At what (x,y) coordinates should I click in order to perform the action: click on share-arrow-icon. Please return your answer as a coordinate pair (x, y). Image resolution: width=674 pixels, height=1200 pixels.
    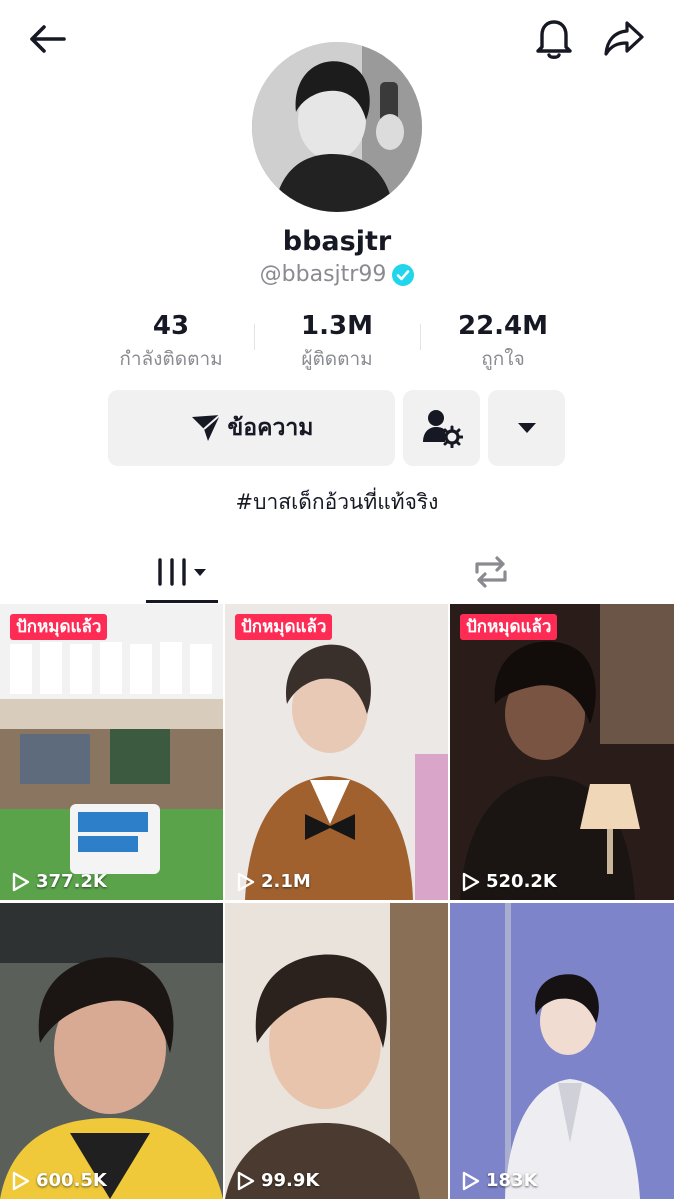
    Looking at the image, I should click on (624, 38).